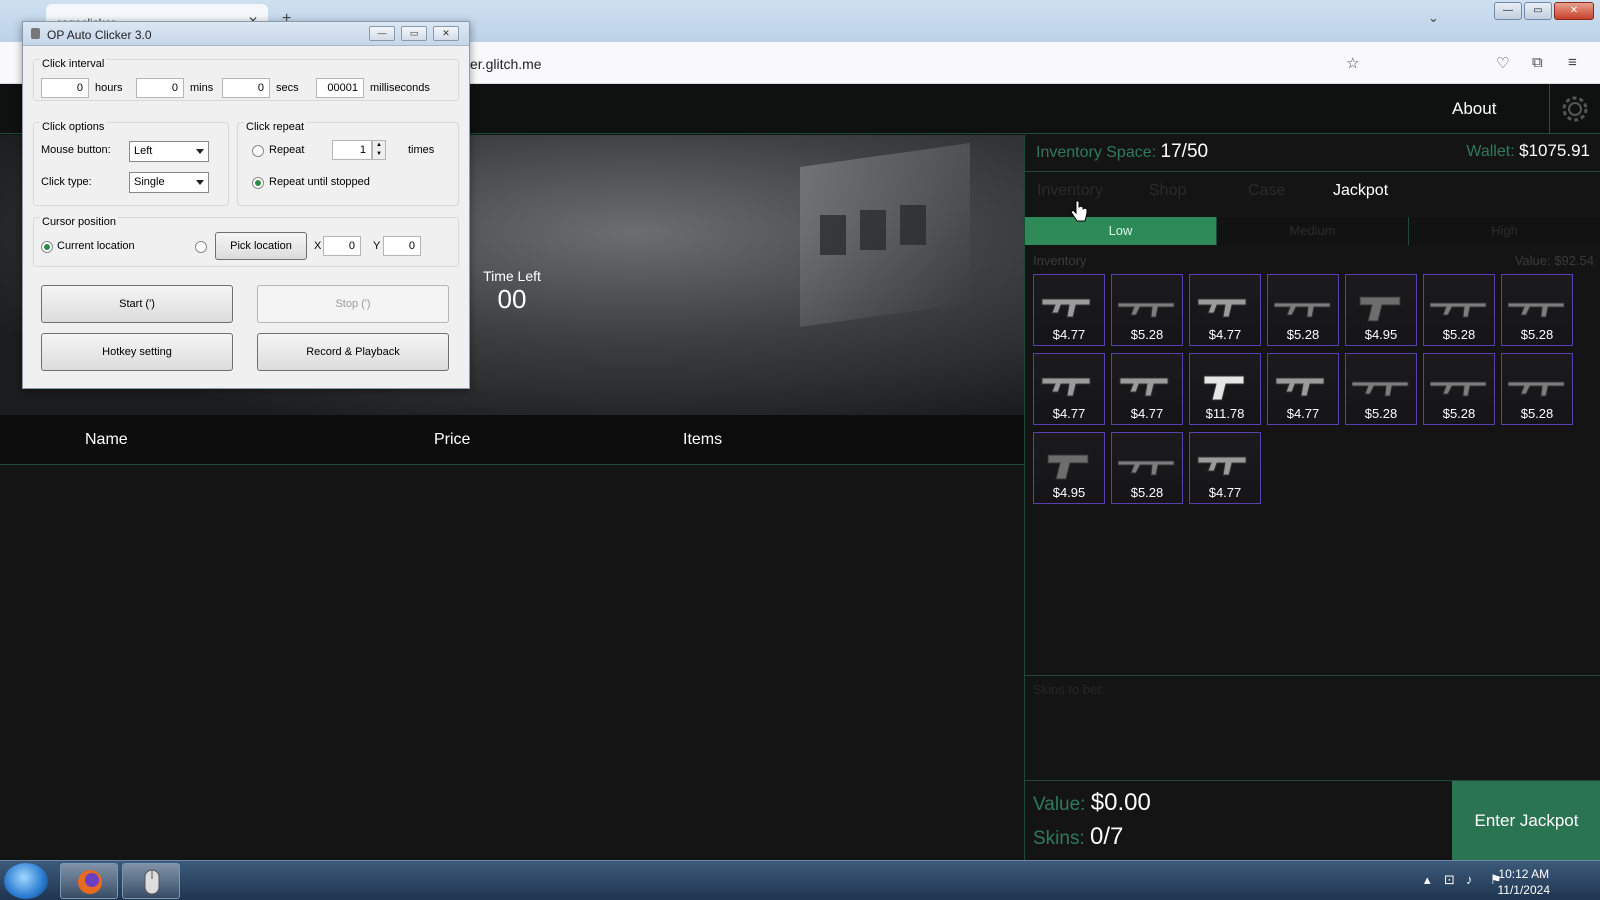 This screenshot has width=1600, height=900. I want to click on click-options-label: Click options, so click(73, 127).